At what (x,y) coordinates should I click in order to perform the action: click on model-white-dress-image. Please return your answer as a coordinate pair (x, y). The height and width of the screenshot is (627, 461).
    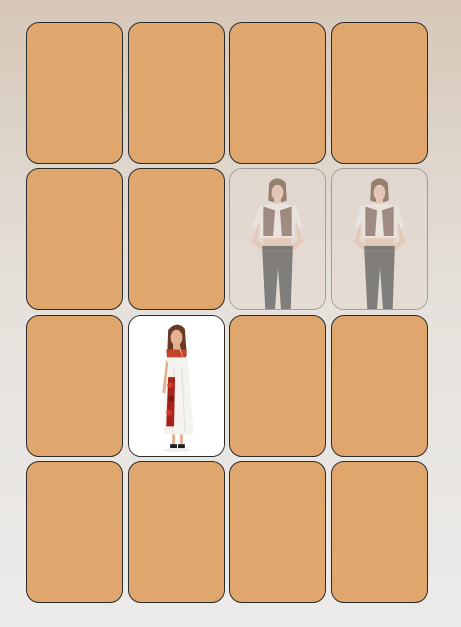
    Looking at the image, I should click on (176, 385).